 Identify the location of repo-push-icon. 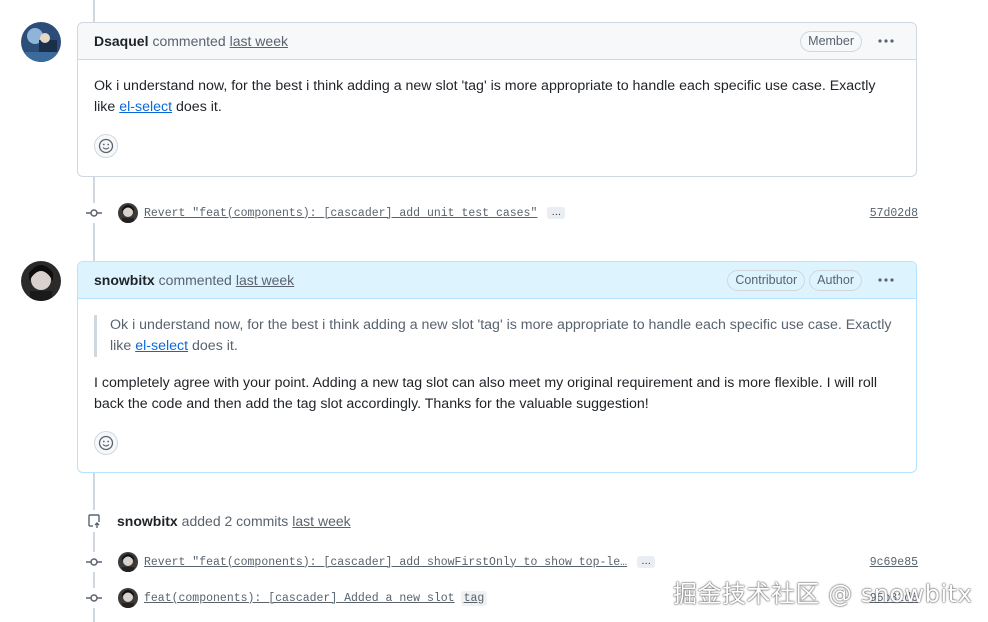
(94, 521).